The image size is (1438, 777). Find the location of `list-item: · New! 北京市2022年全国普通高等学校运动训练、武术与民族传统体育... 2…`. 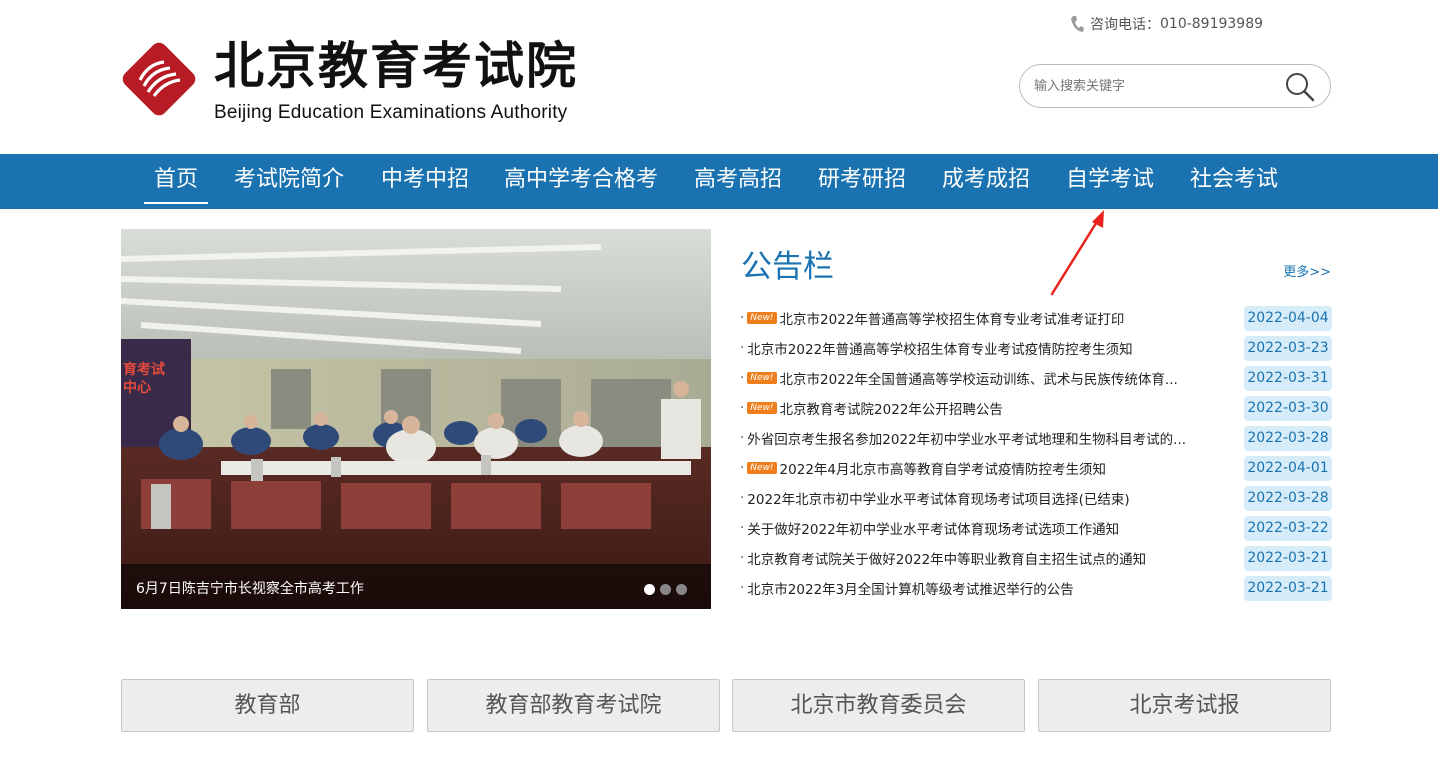

list-item: · New! 北京市2022年全国普通高等学校运动训练、武术与民族传统体育... 2… is located at coordinates (1036, 381).